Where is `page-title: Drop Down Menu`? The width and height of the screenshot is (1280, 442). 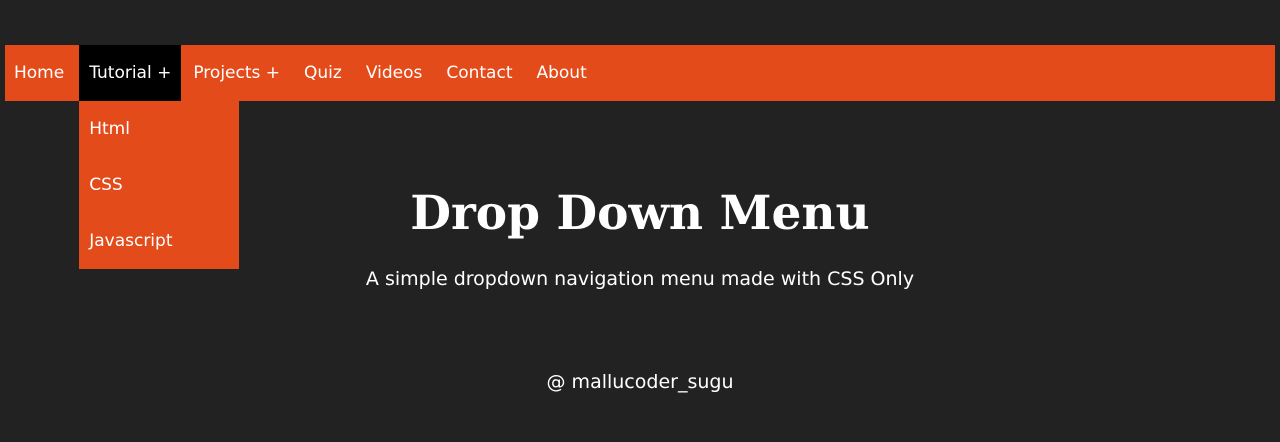 page-title: Drop Down Menu is located at coordinates (640, 213).